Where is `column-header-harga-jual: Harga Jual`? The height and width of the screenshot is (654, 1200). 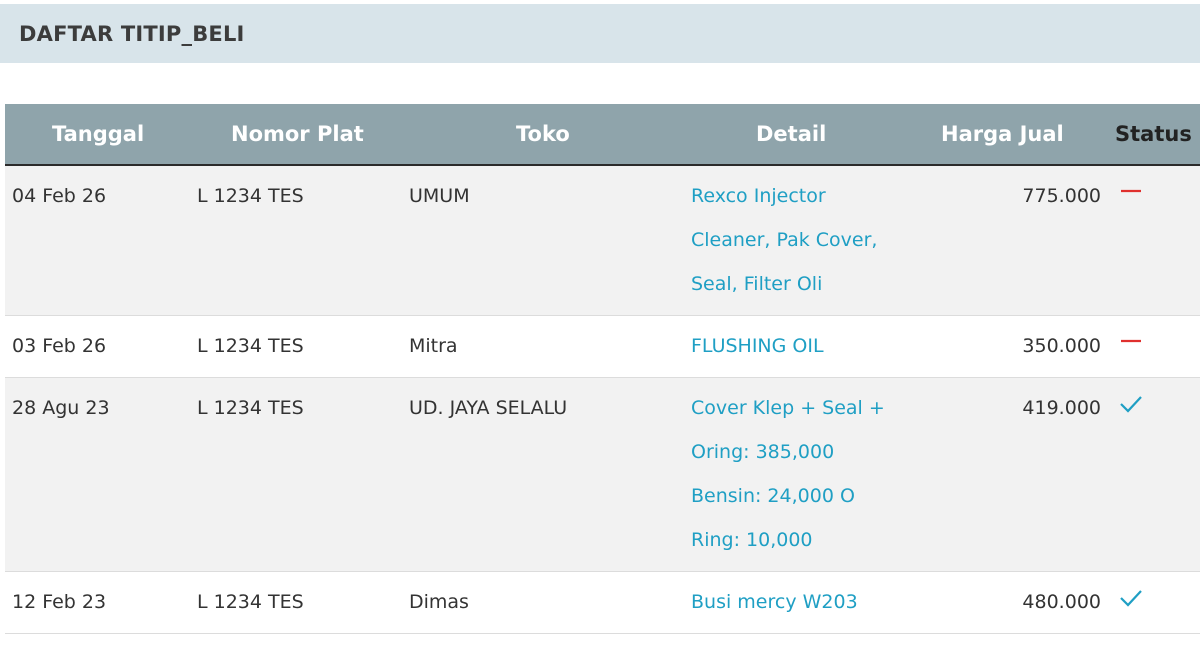 column-header-harga-jual: Harga Jual is located at coordinates (1002, 134).